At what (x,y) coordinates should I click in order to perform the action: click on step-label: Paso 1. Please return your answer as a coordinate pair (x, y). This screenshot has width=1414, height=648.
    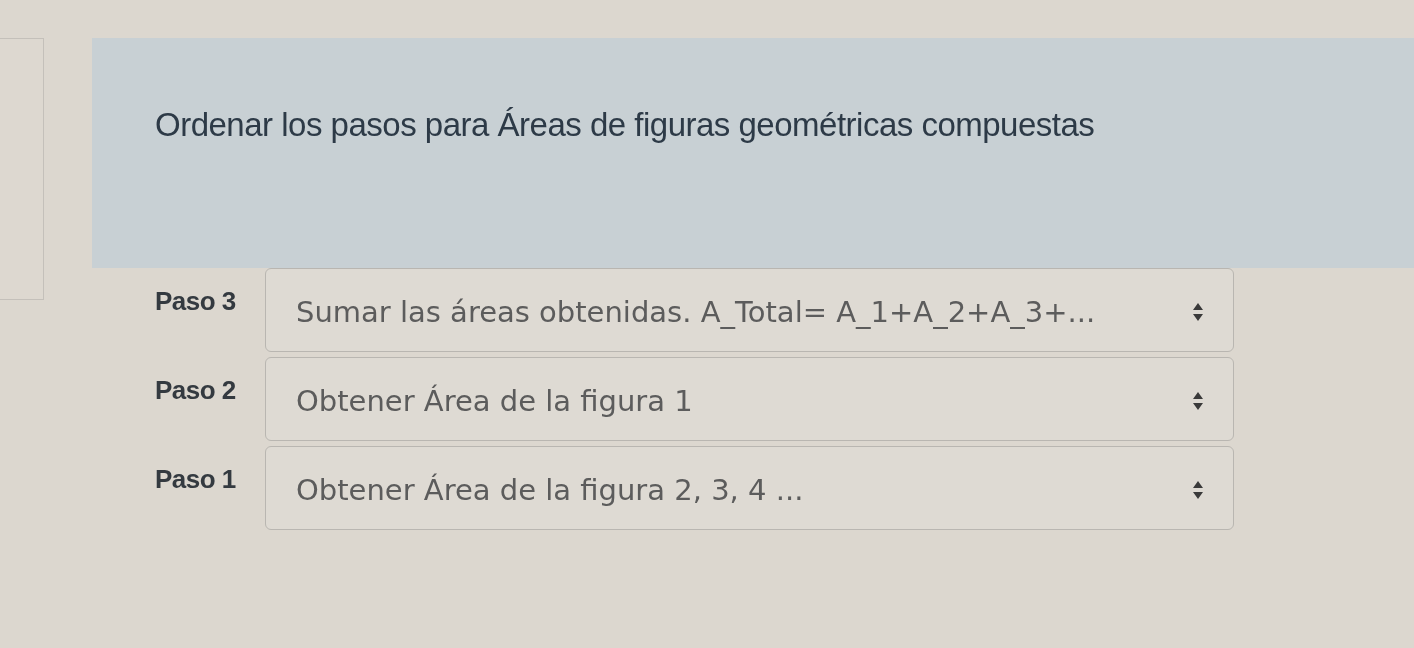
    Looking at the image, I should click on (196, 479).